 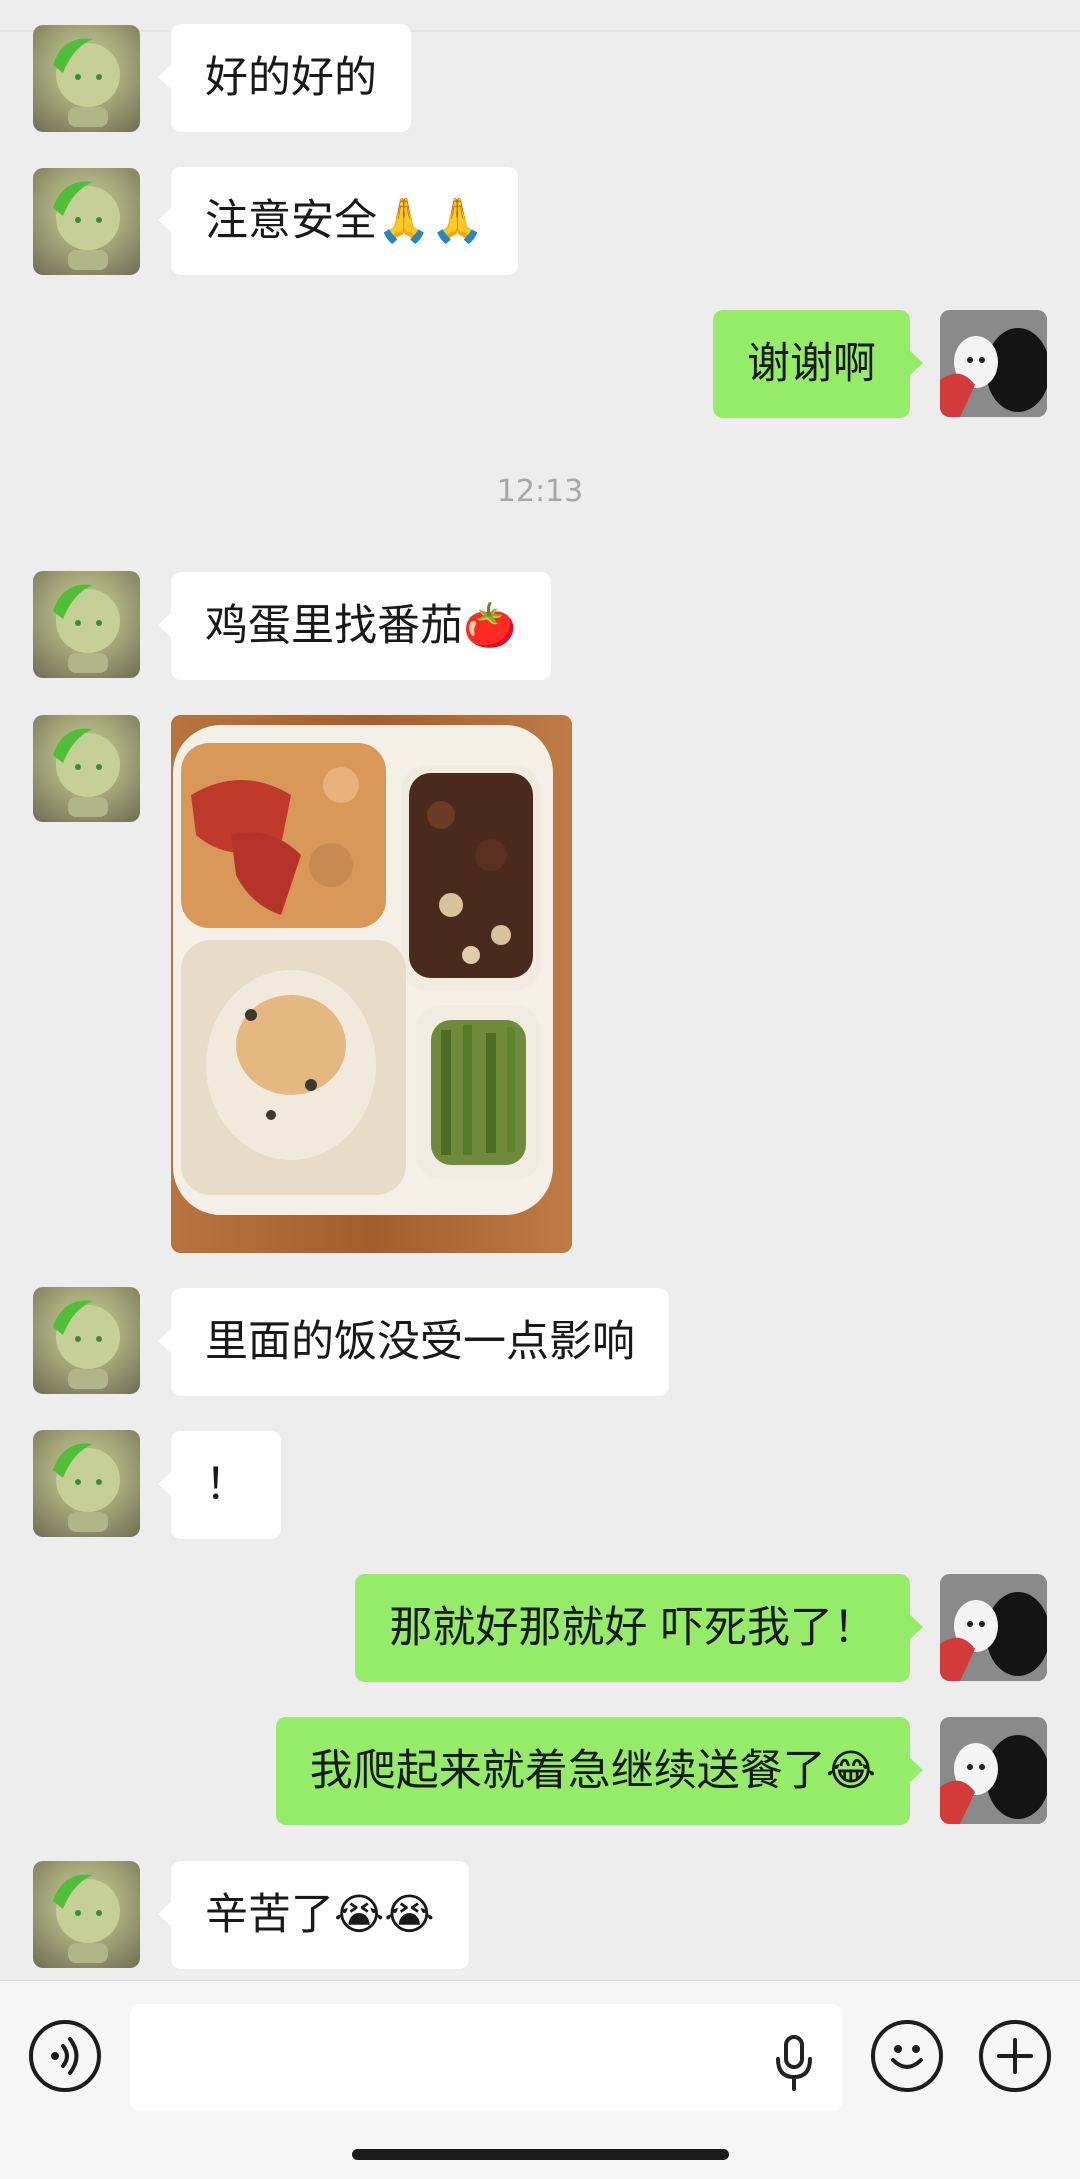 I want to click on message-bubble-received: ！, so click(x=219, y=1485).